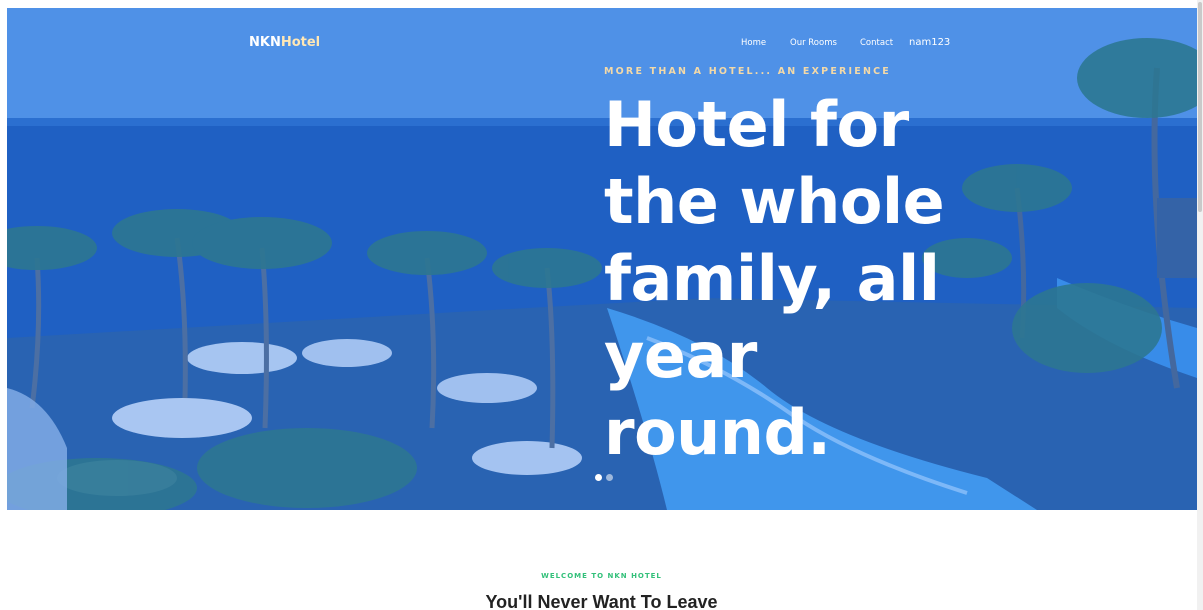  Describe the element at coordinates (747, 71) in the screenshot. I see `hero-eyebrow: MORE THAN A HOTEL... AN EXPERIENCE` at that location.